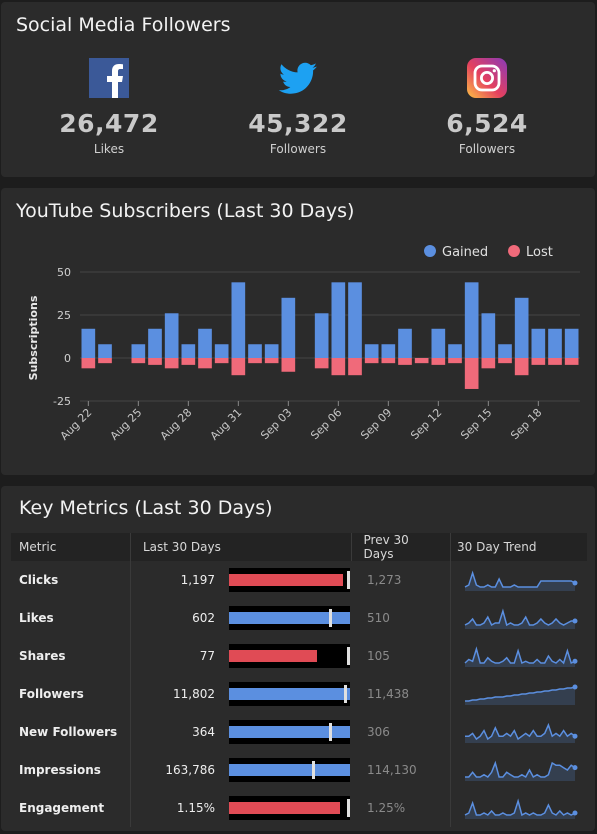 The height and width of the screenshot is (834, 597). What do you see at coordinates (71, 732) in the screenshot?
I see `metric-name: New Followers` at bounding box center [71, 732].